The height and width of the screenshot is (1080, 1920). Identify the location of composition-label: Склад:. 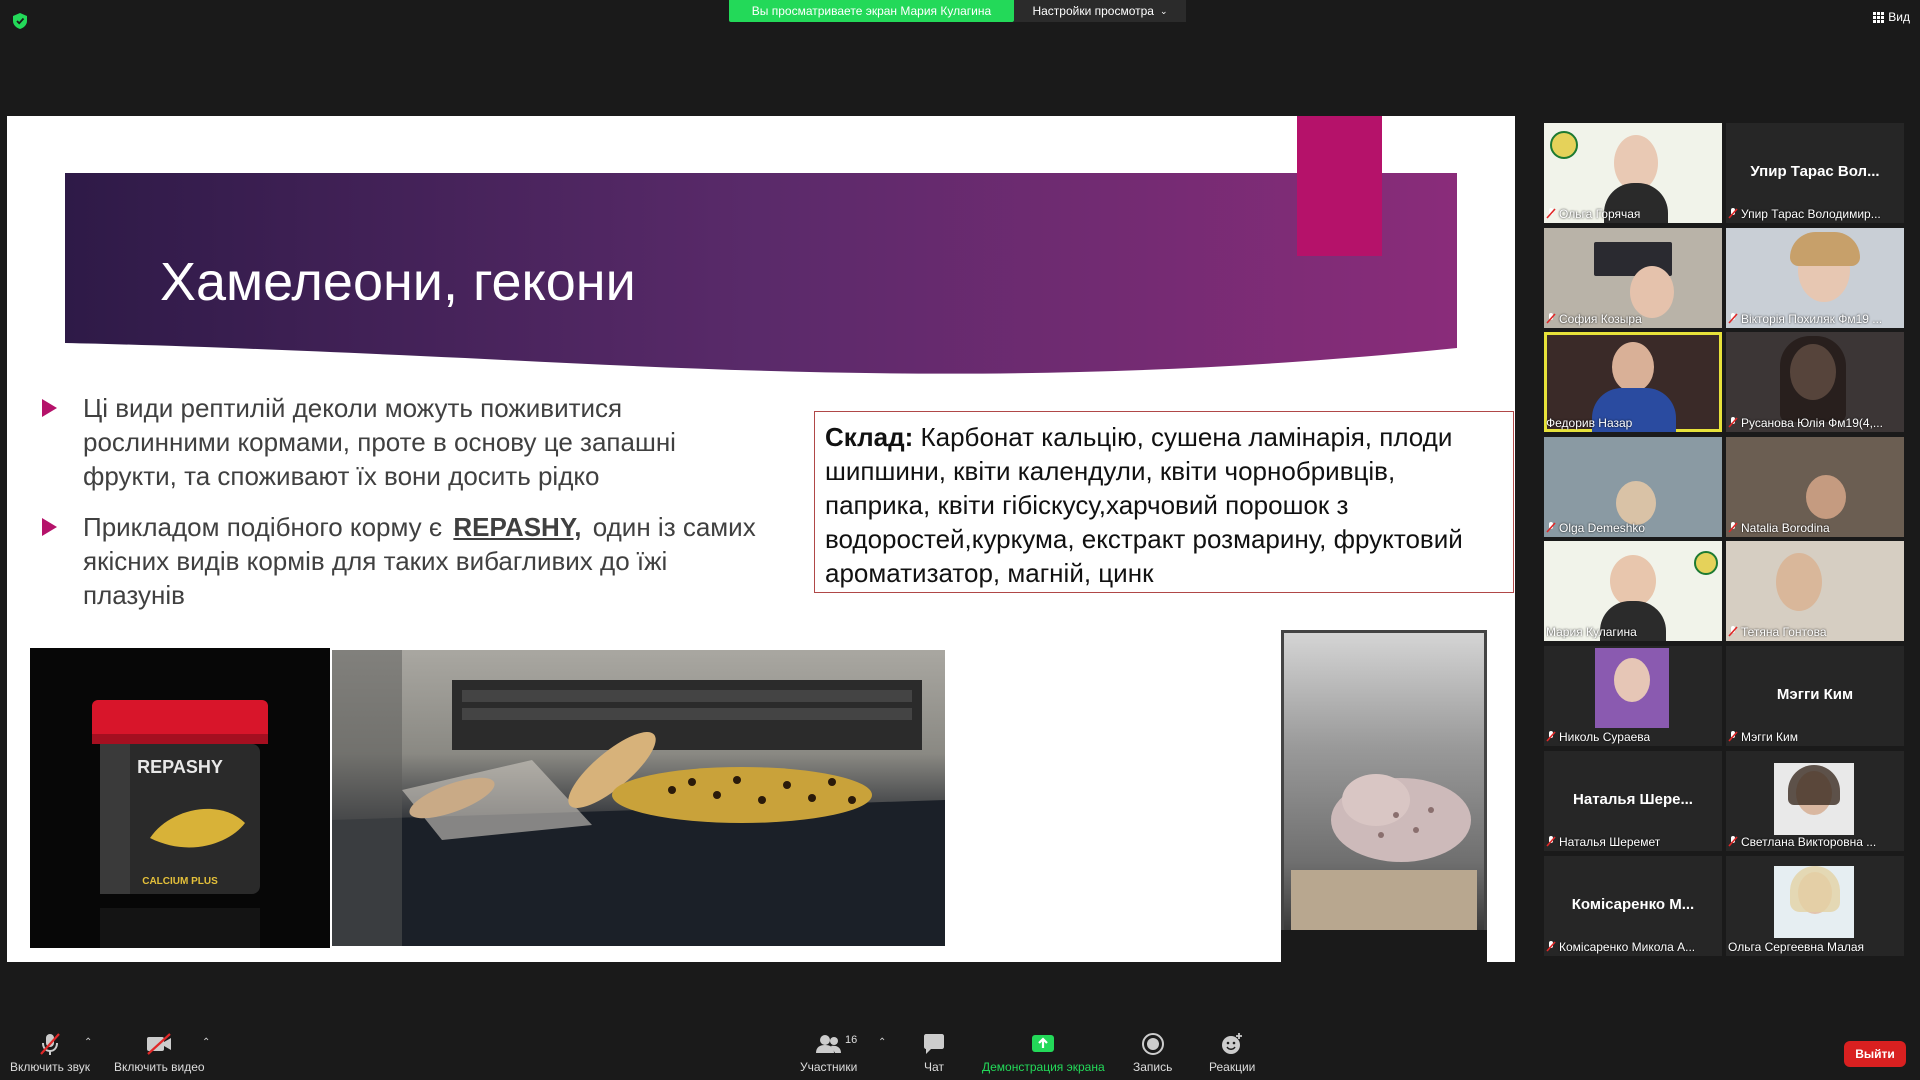
(869, 437).